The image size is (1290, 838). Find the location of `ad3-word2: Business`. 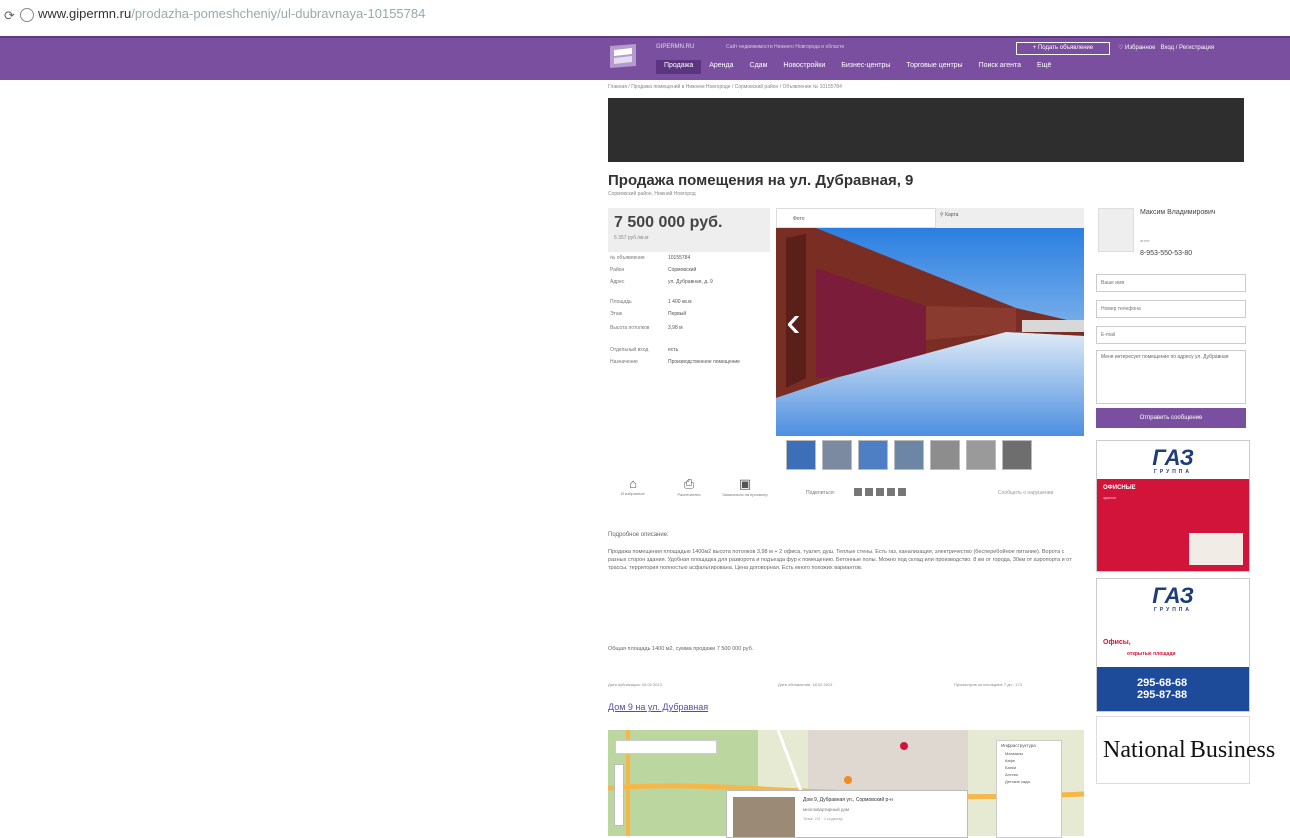

ad3-word2: Business is located at coordinates (1232, 750).